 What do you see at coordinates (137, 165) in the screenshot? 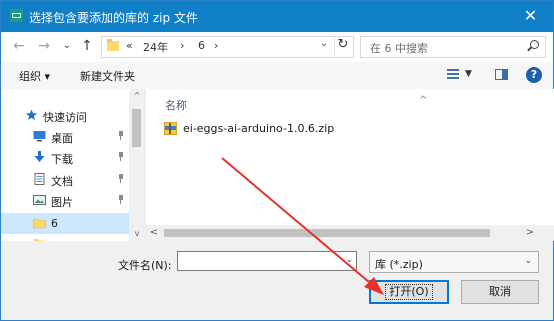
I see `sidebar-scrollbar: ^ v` at bounding box center [137, 165].